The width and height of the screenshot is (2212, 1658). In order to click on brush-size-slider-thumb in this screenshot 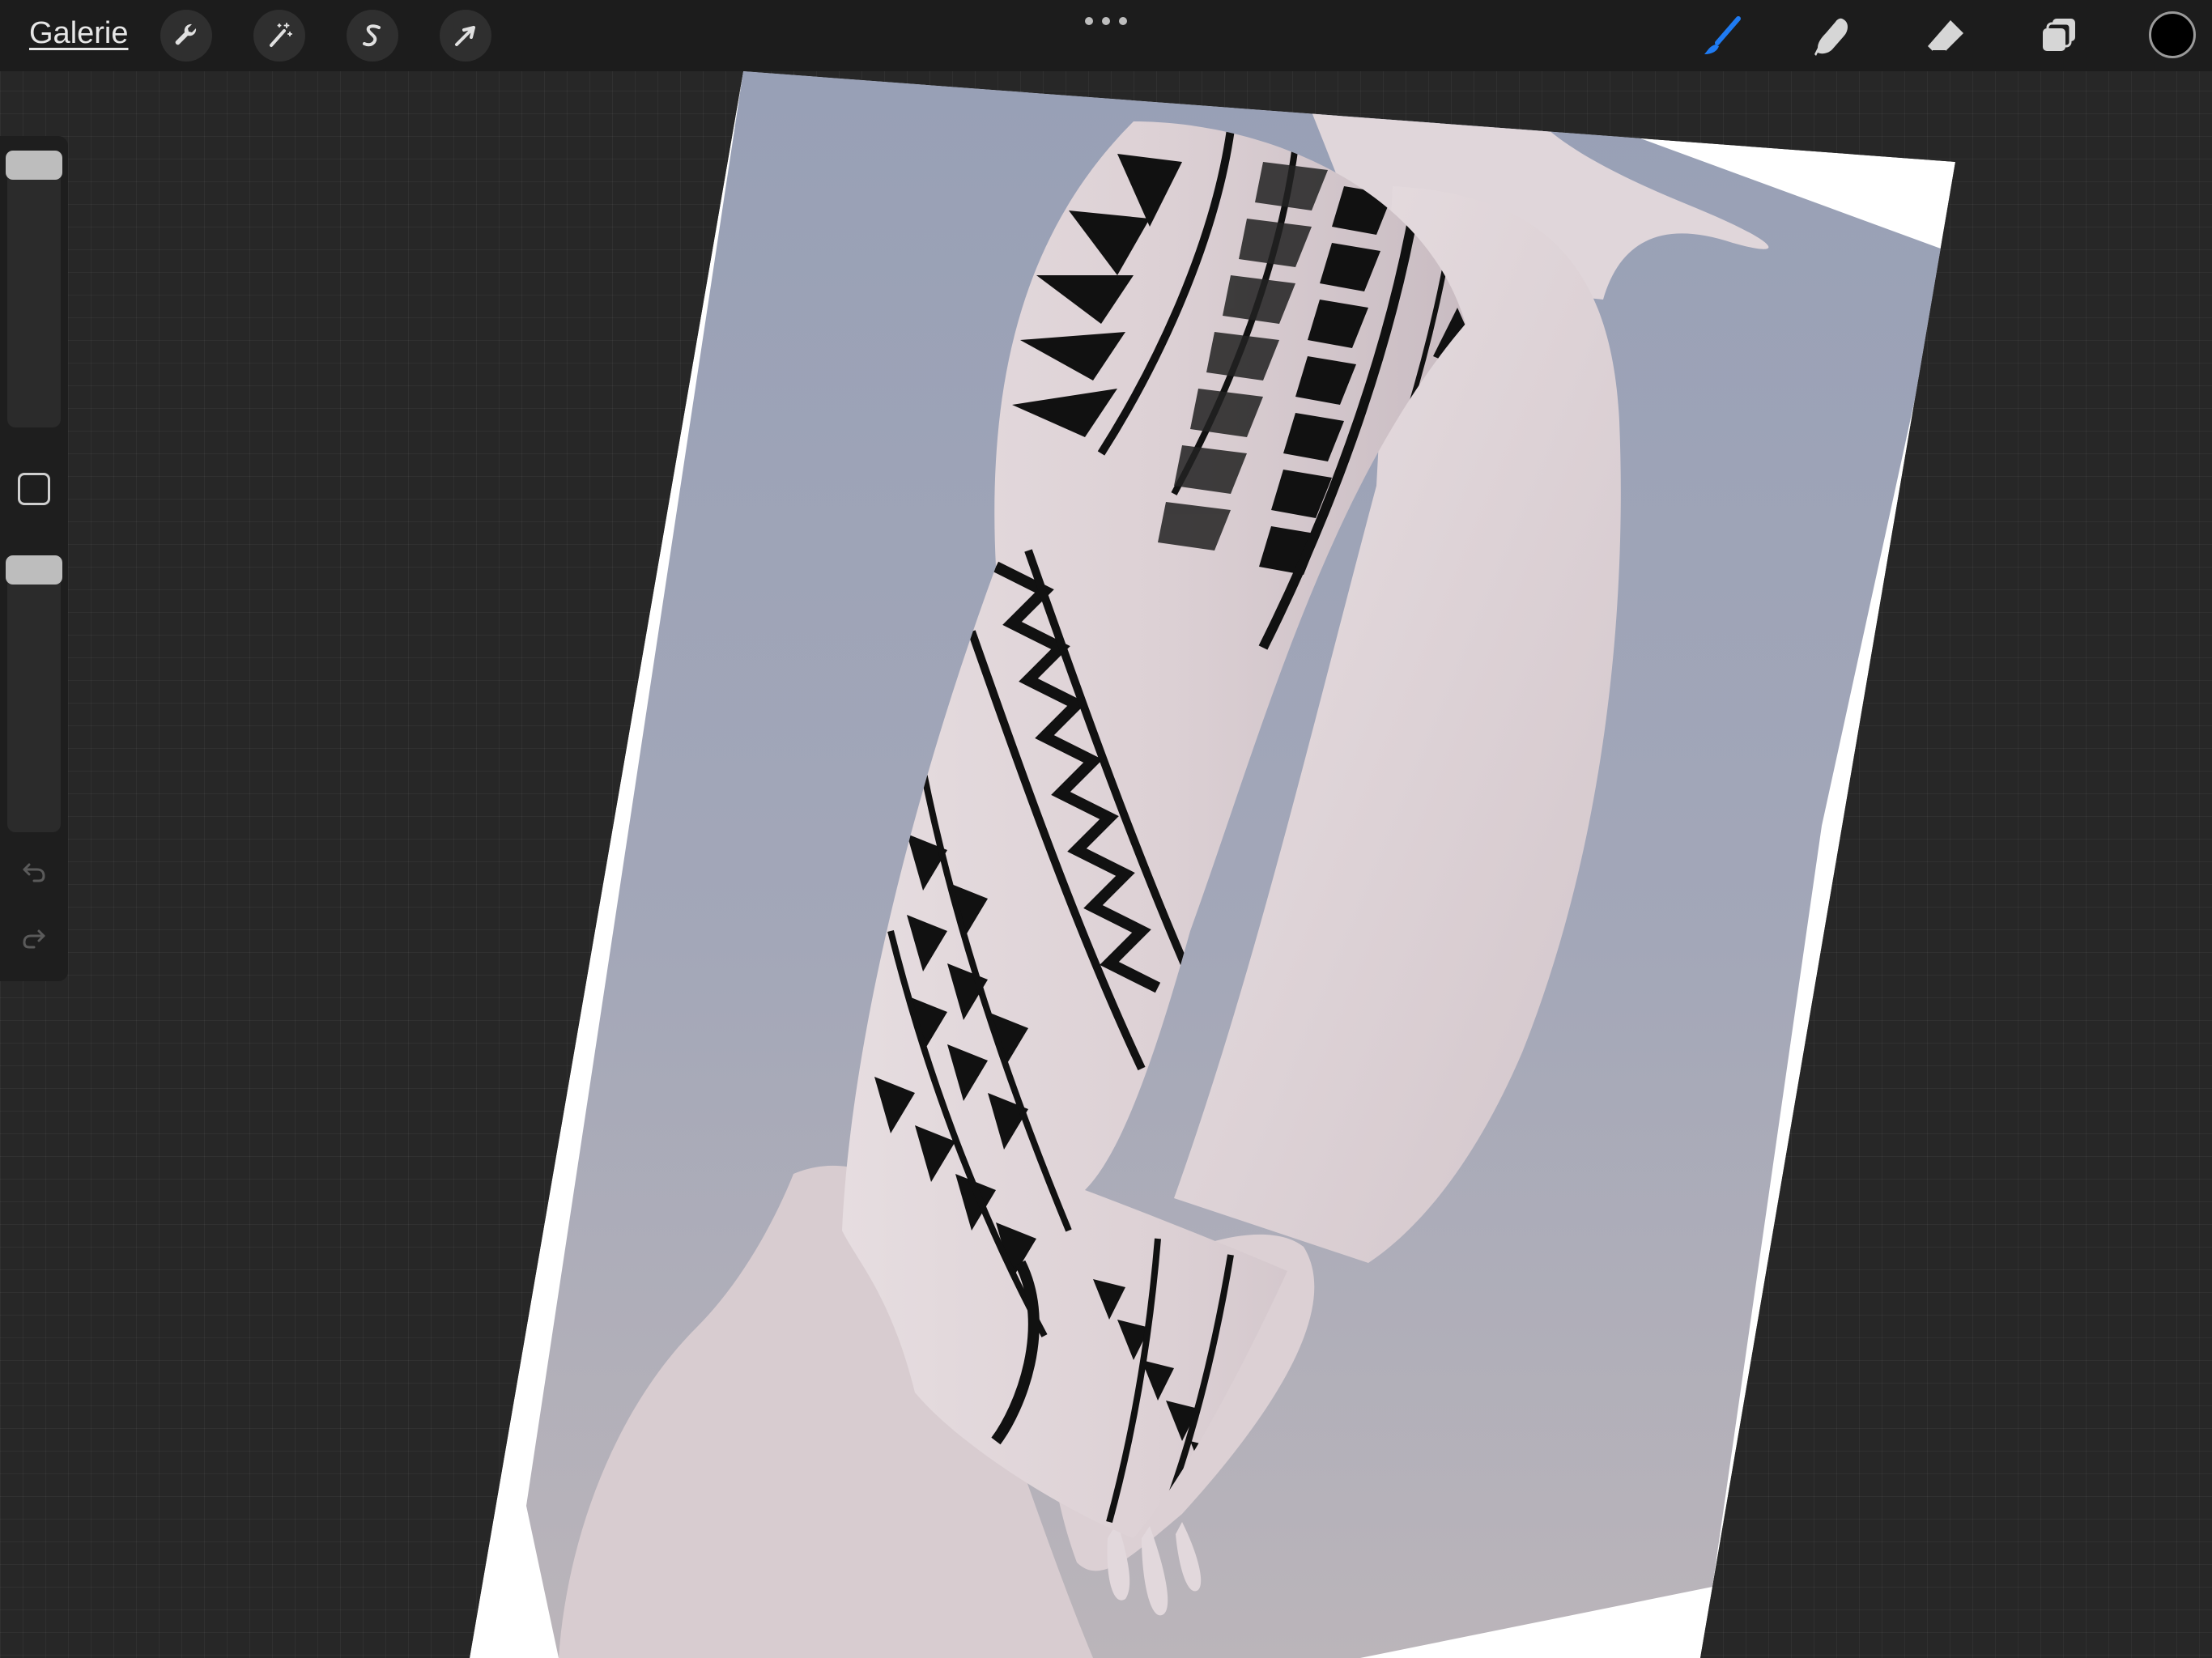, I will do `click(34, 165)`.